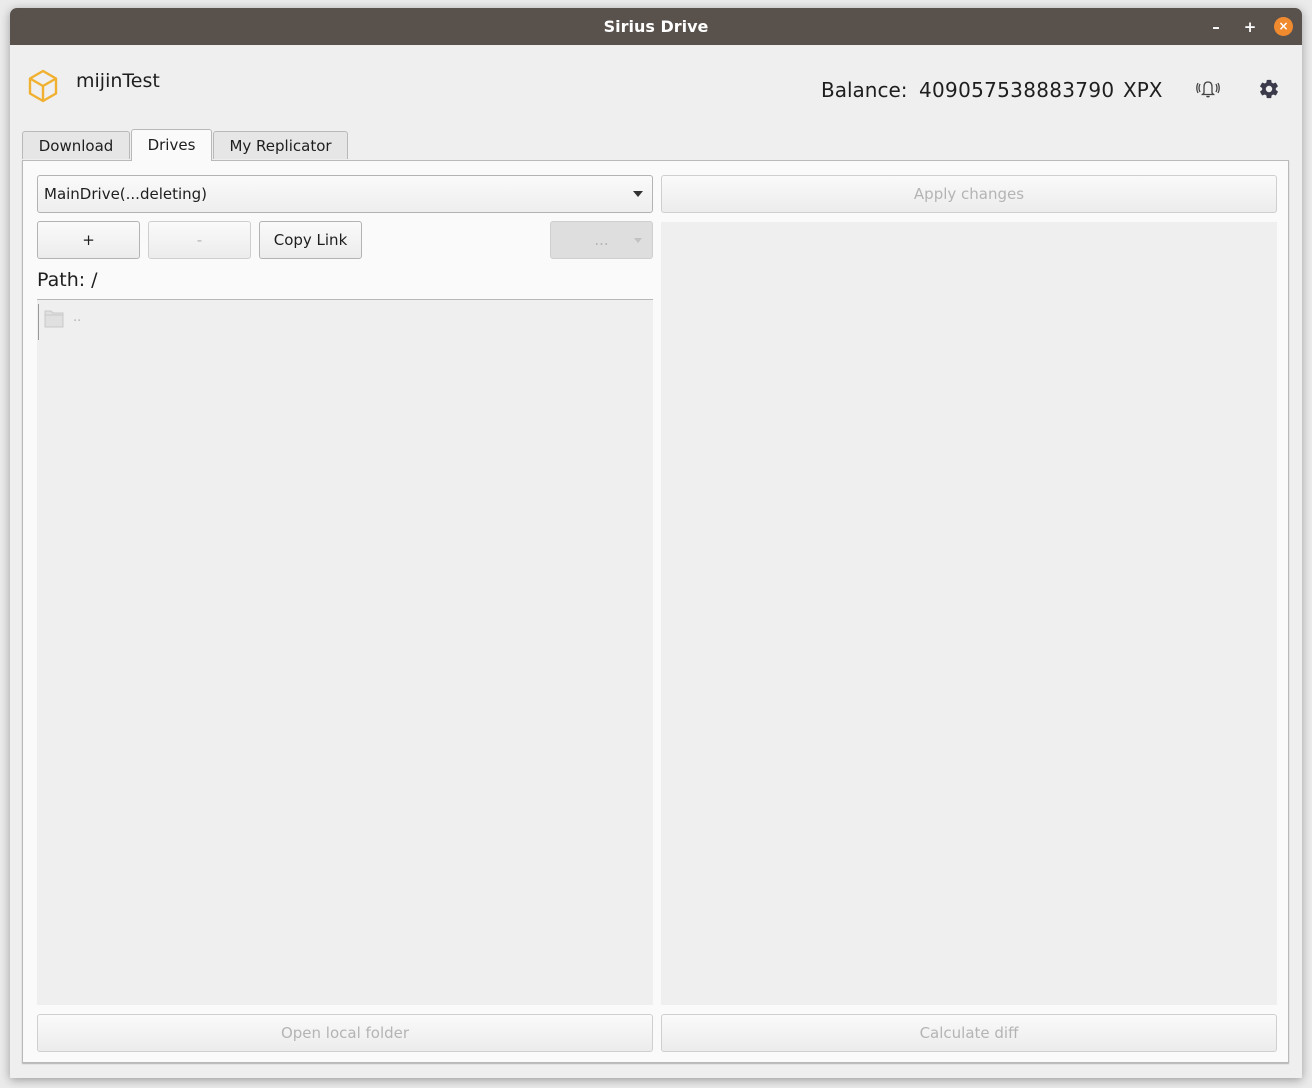  What do you see at coordinates (345, 194) in the screenshot?
I see `drive-select: MainDrive(...deleting)` at bounding box center [345, 194].